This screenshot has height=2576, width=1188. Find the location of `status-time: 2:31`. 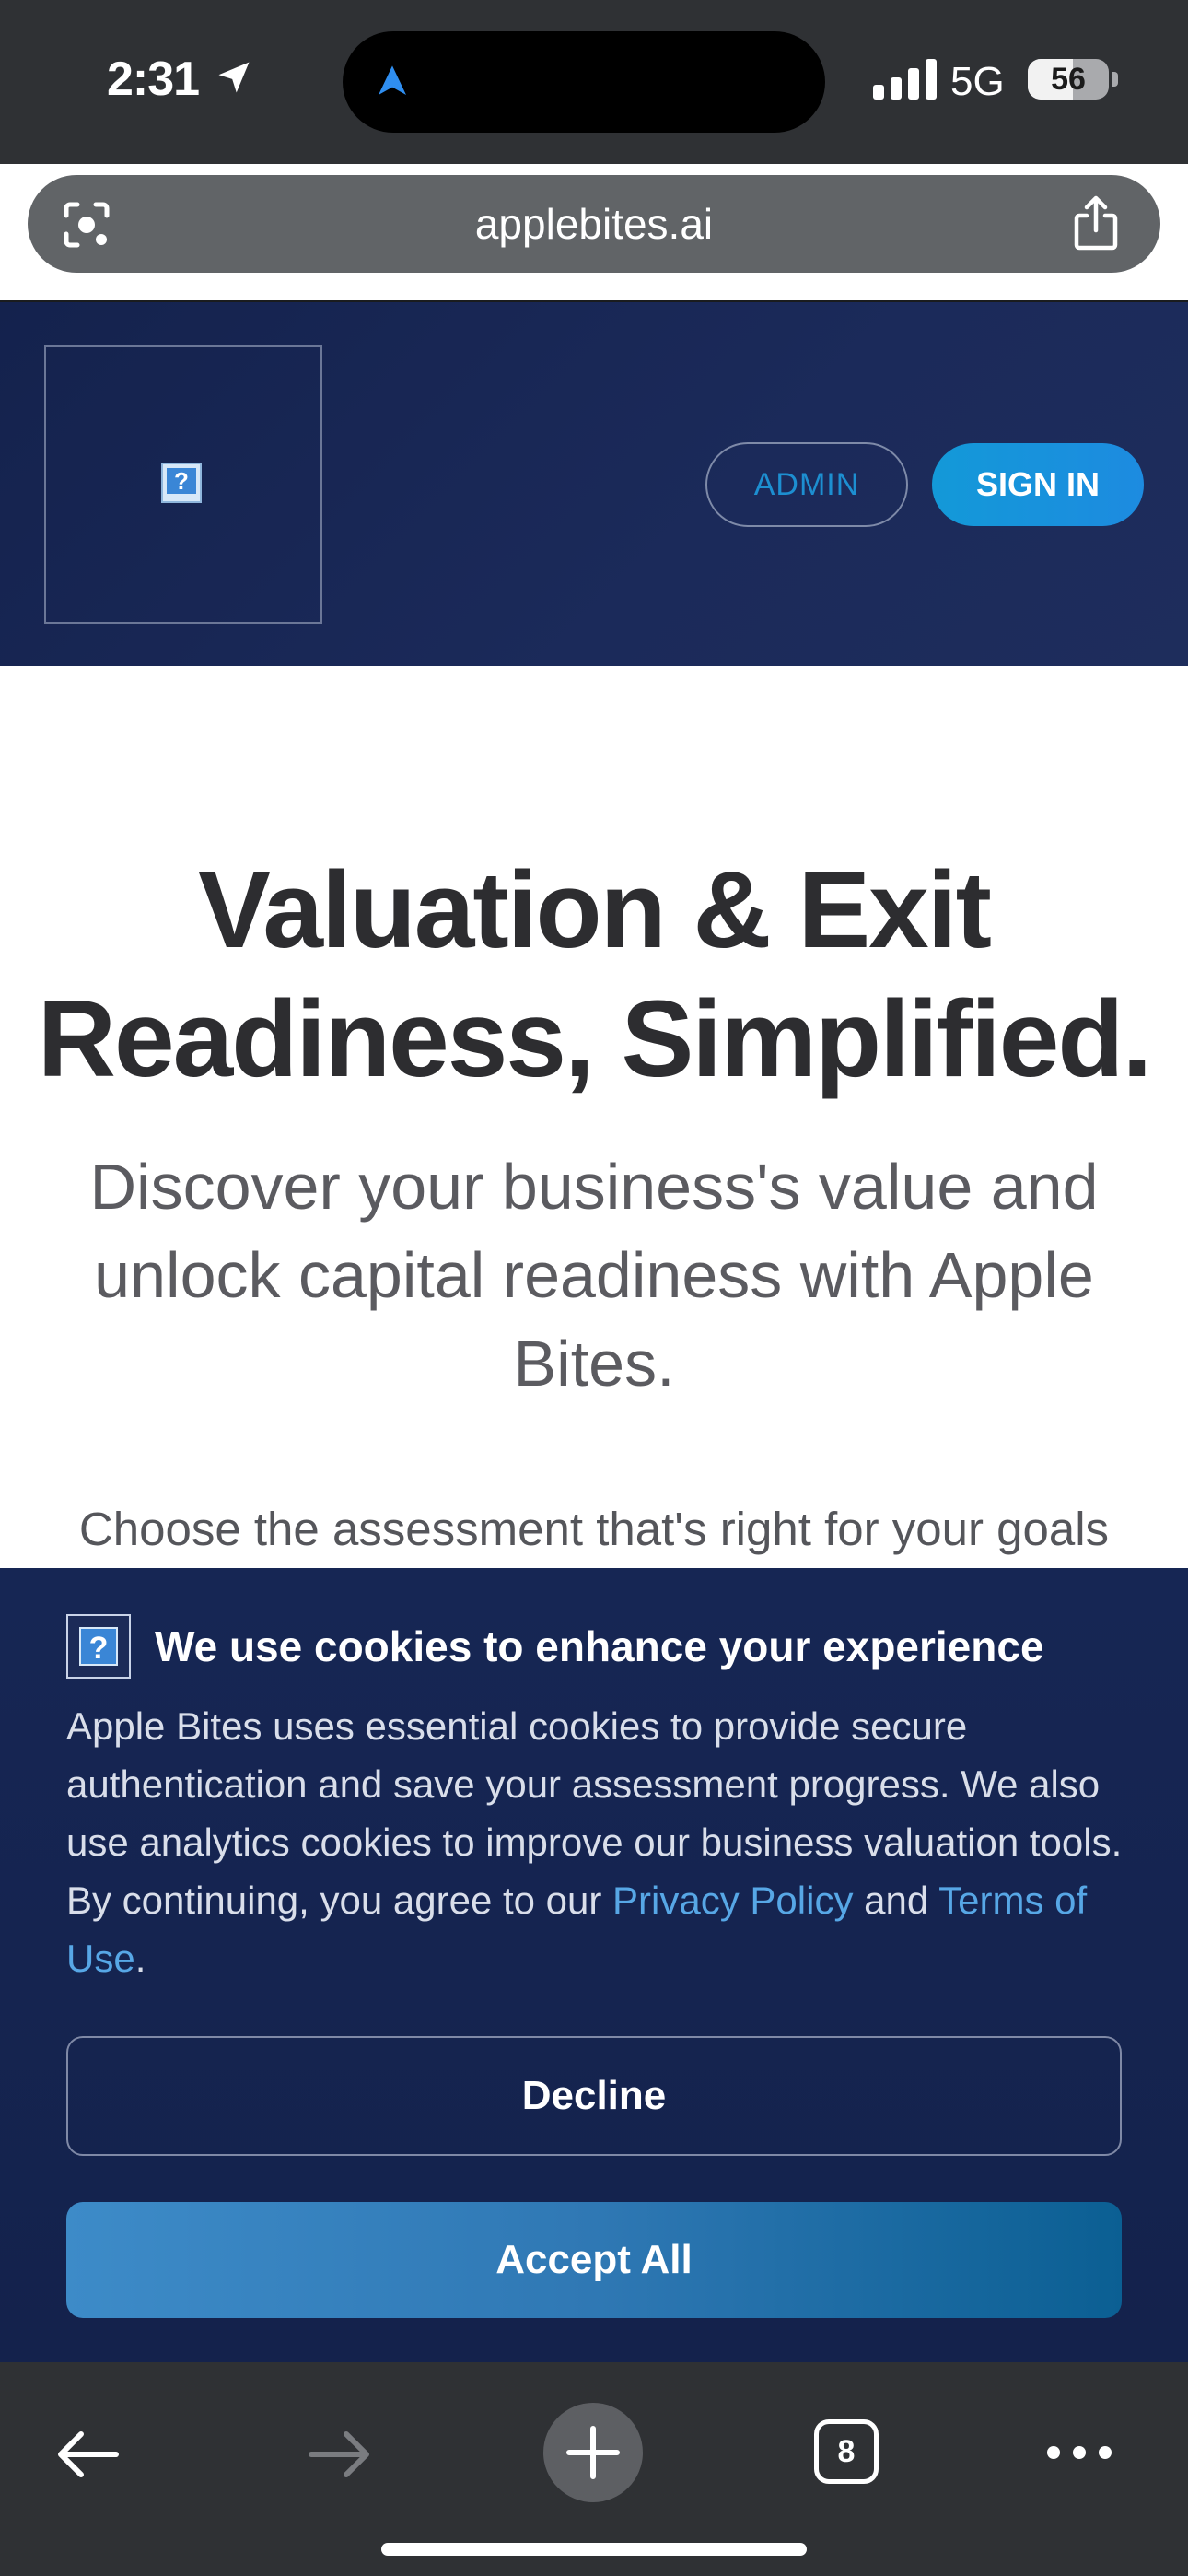

status-time: 2:31 is located at coordinates (153, 79).